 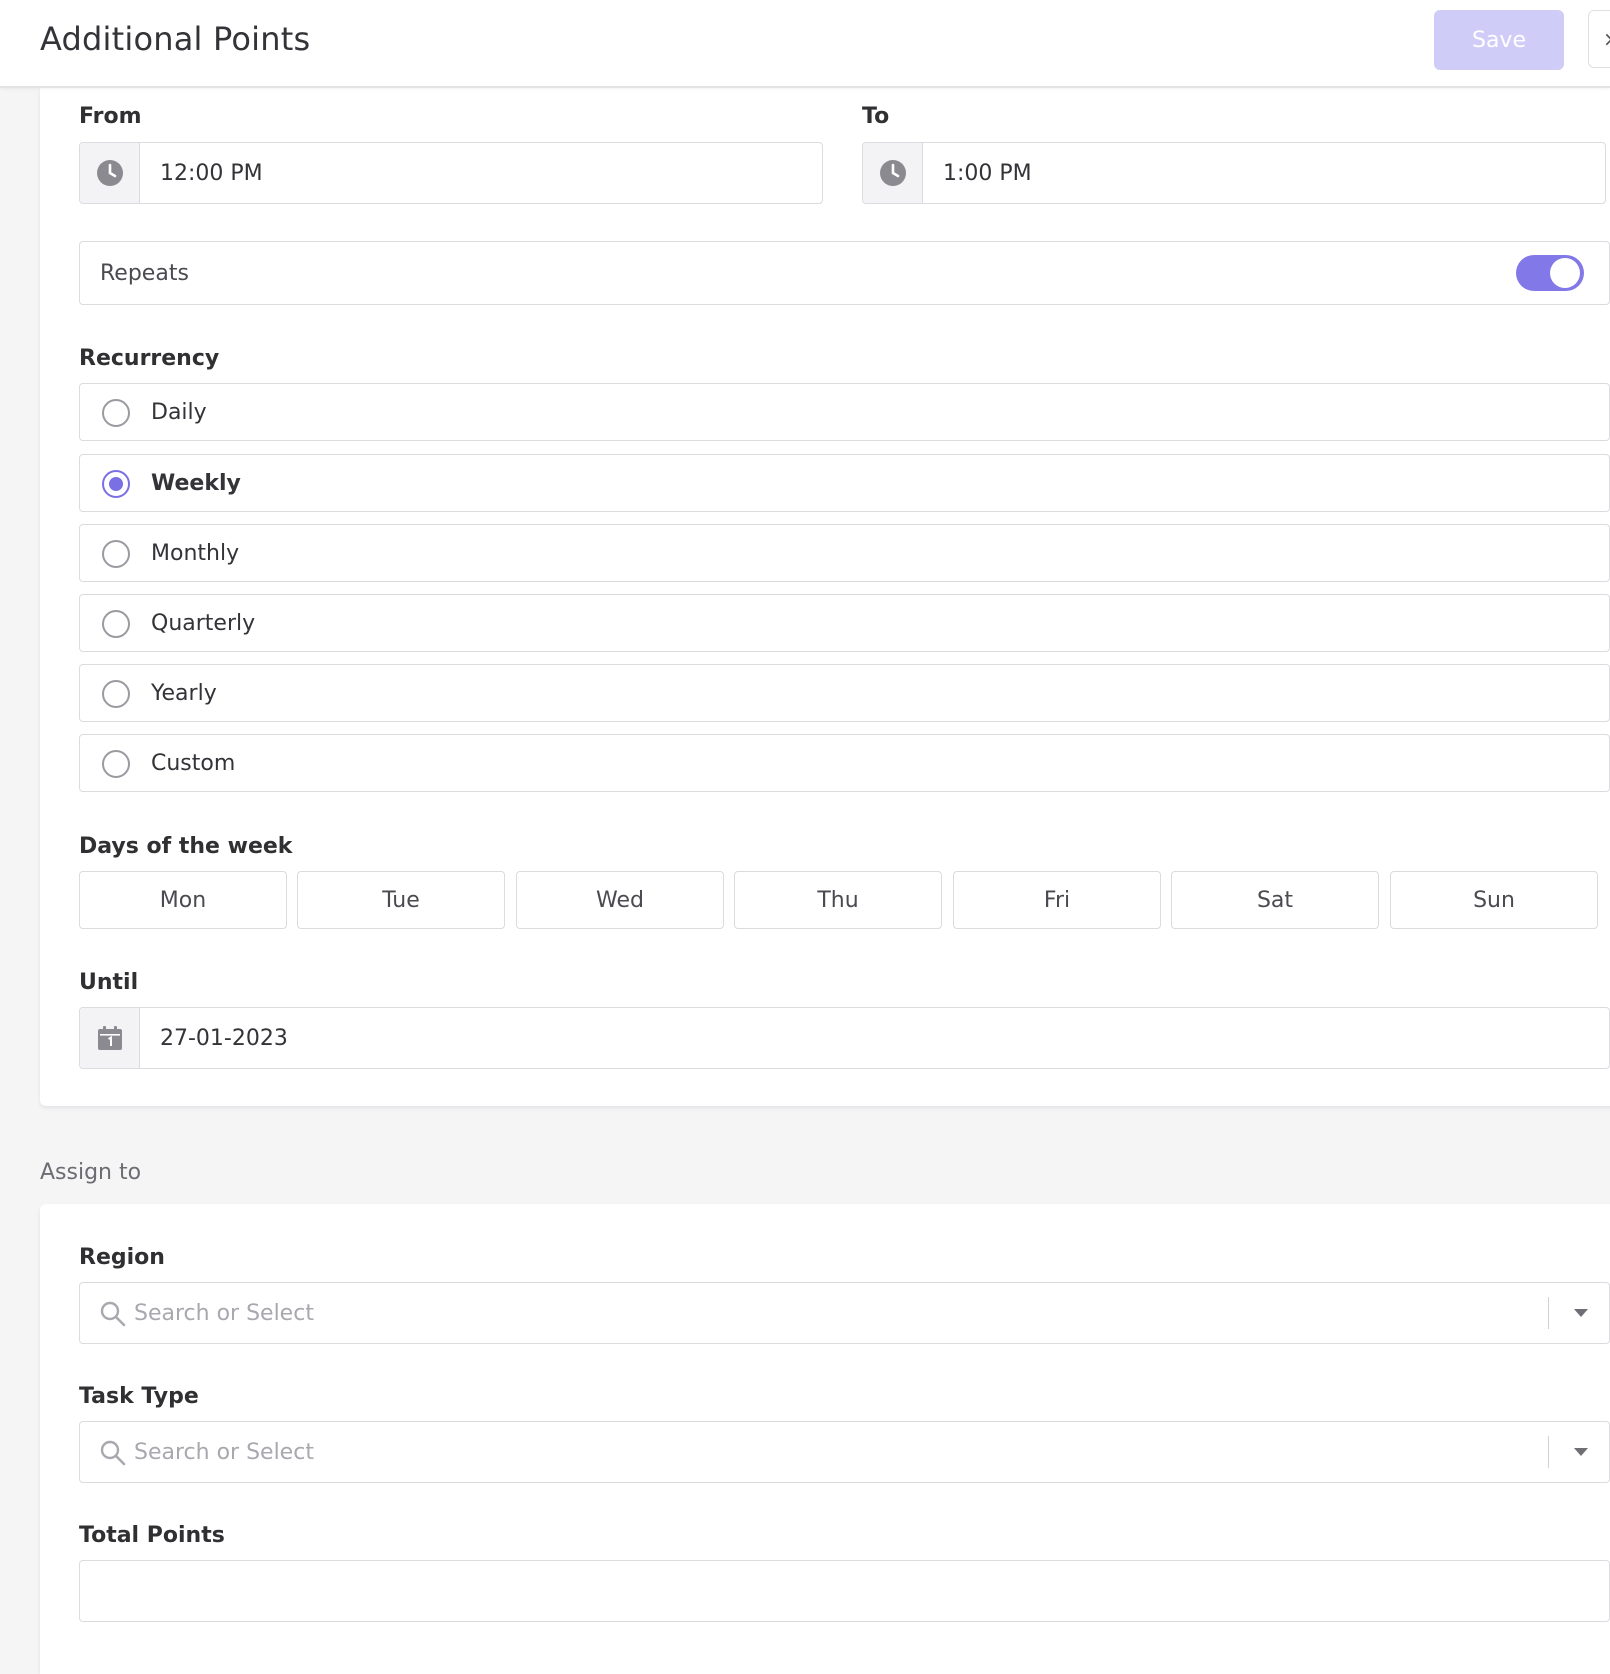 I want to click on region-label: Region, so click(x=122, y=1257).